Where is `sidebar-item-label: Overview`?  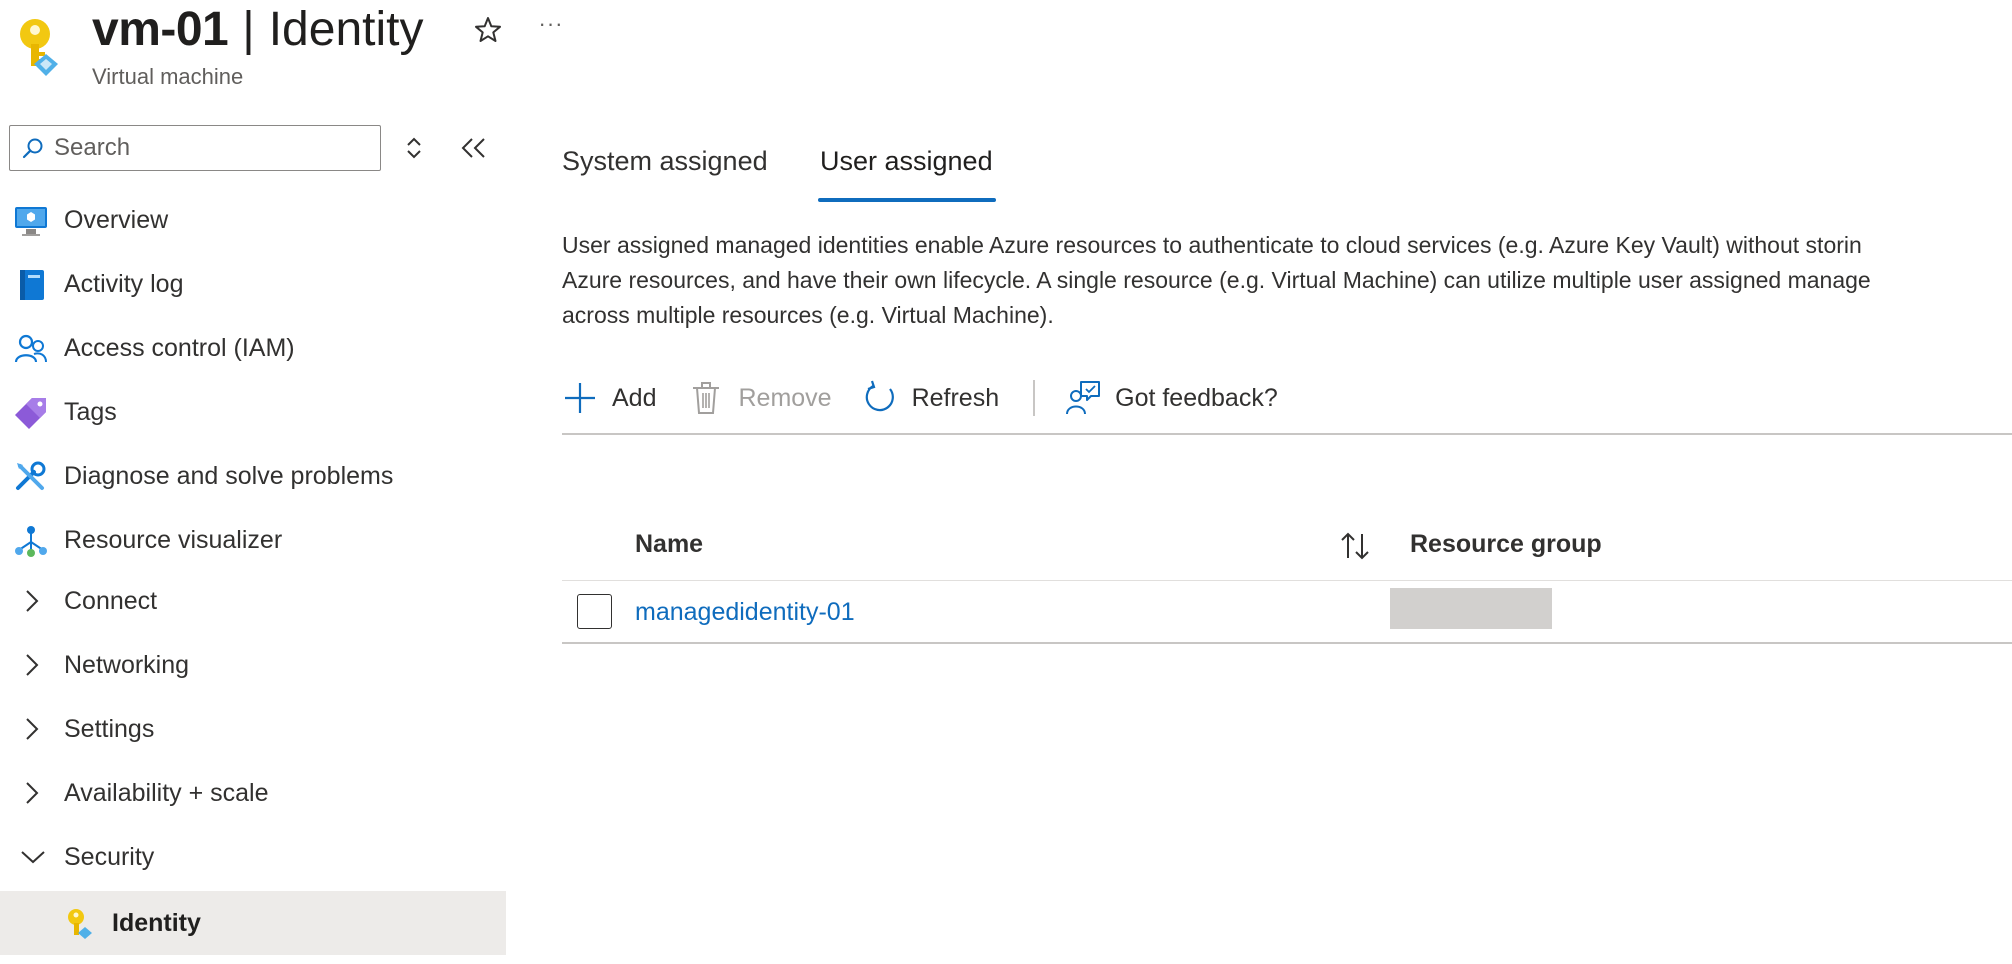
sidebar-item-label: Overview is located at coordinates (116, 219).